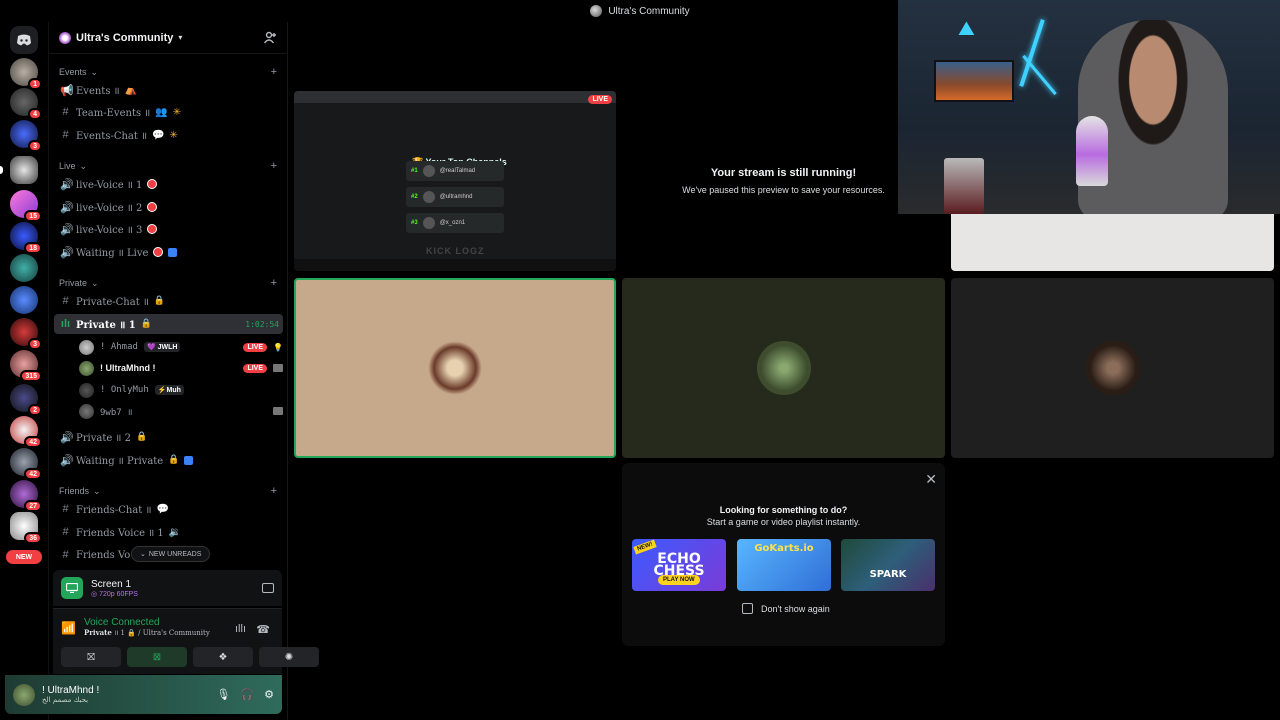 The height and width of the screenshot is (720, 1280). Describe the element at coordinates (147, 622) in the screenshot. I see `voice-status: Voice Connected` at that location.